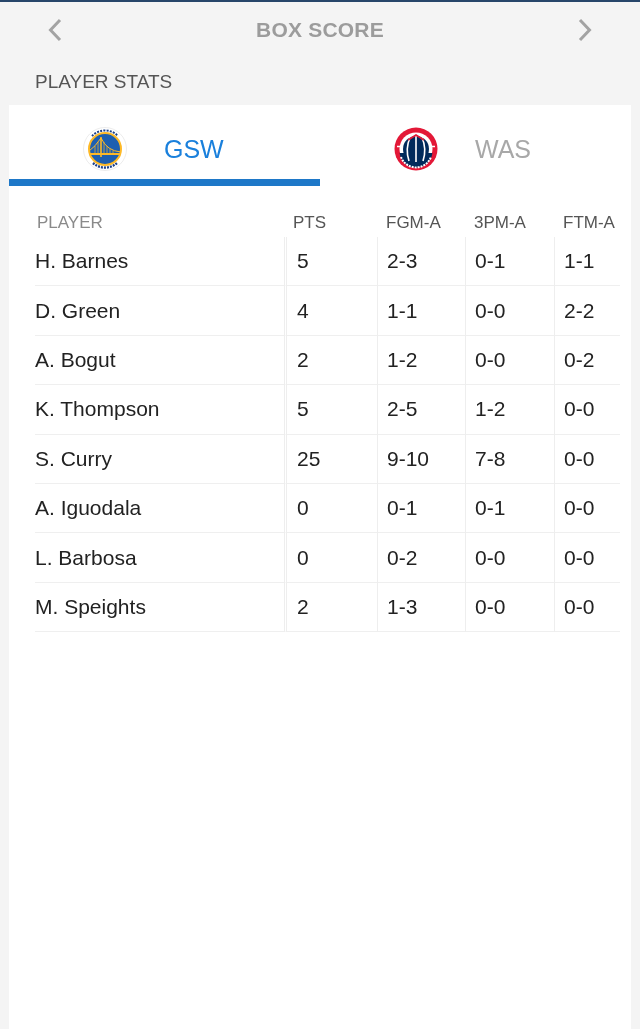 This screenshot has width=640, height=1029. I want to click on column-header: FTM-A, so click(589, 223).